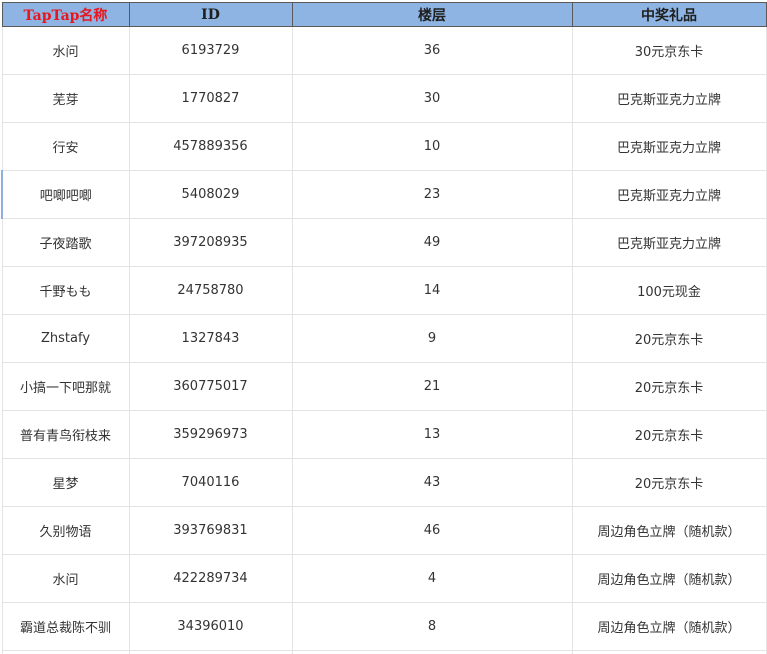 Image resolution: width=767 pixels, height=654 pixels. I want to click on table-row: 芜芽 1770827 30 巴克斯亚克力立牌, so click(384, 98).